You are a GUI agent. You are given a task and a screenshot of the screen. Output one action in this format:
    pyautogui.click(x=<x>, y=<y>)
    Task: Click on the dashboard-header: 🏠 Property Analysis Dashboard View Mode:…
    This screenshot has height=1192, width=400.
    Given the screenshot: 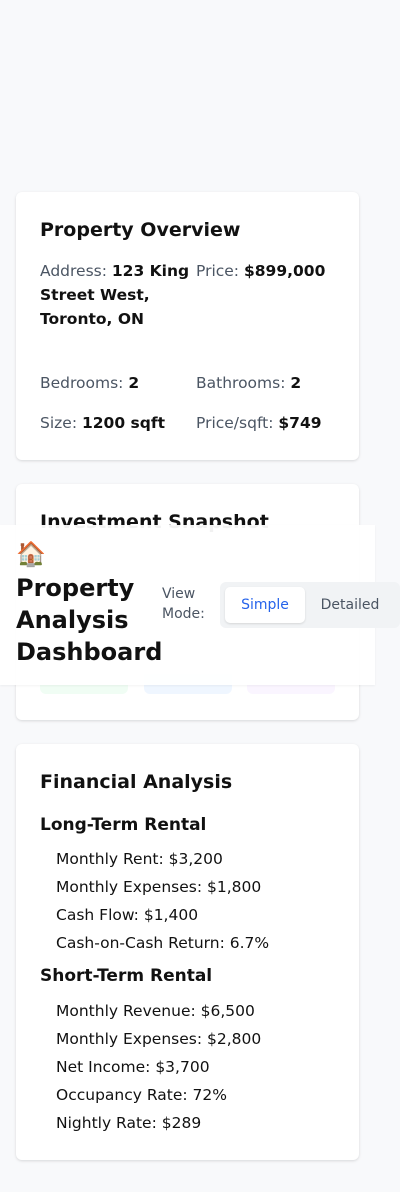 What is the action you would take?
    pyautogui.click(x=200, y=605)
    